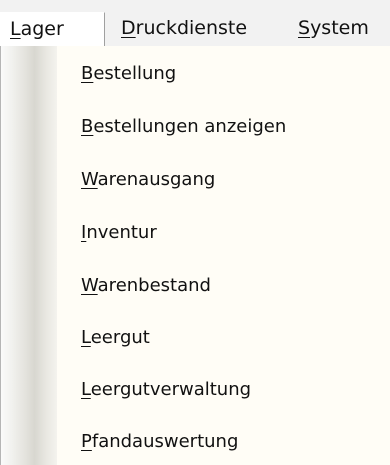 This screenshot has width=390, height=465. Describe the element at coordinates (15, 29) in the screenshot. I see `menu-lager-mnemonic: L` at that location.